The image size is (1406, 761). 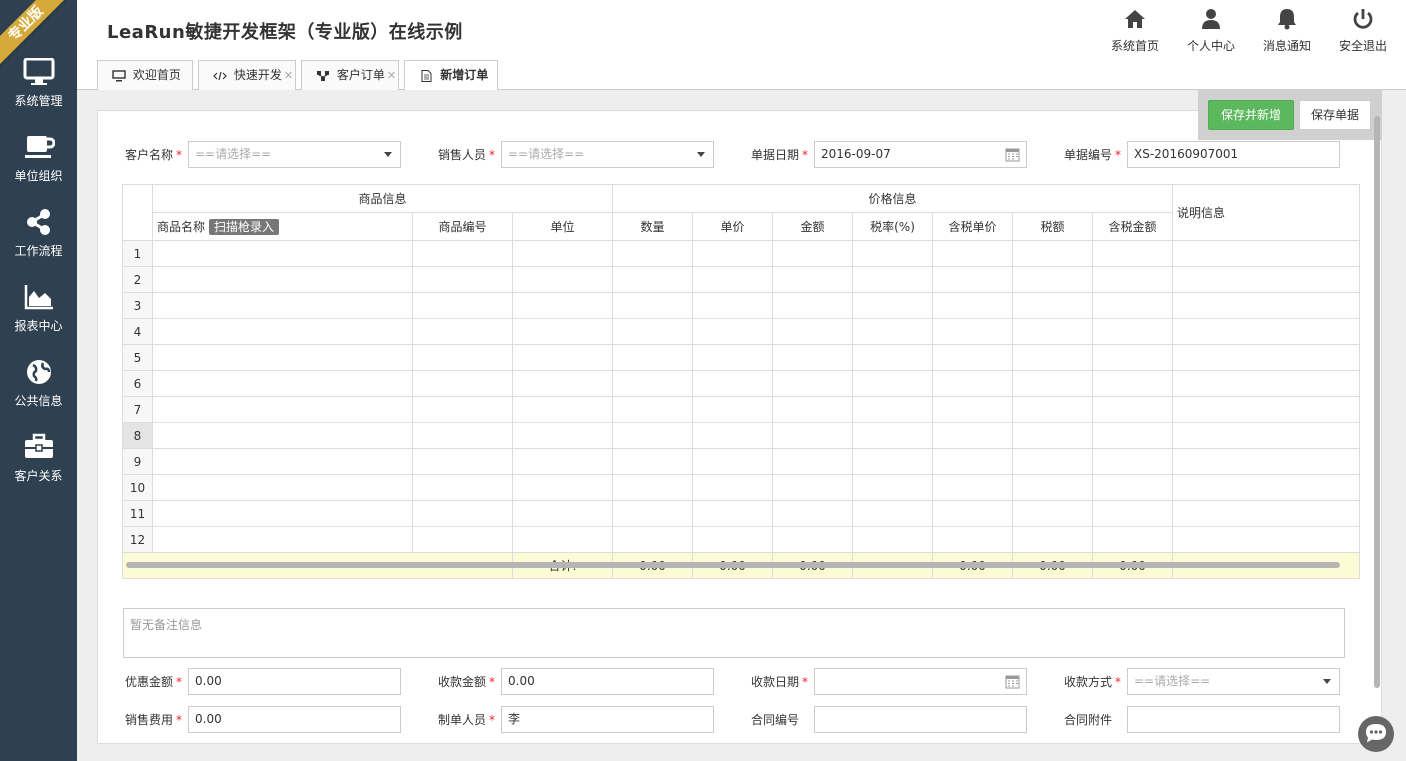 What do you see at coordinates (294, 681) in the screenshot?
I see `discount-input: 0.00` at bounding box center [294, 681].